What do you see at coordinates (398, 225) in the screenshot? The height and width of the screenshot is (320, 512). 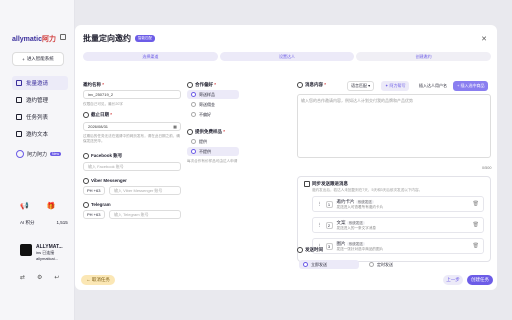 I see `followup-item: ⋮ 2 文案 系统发送 发送进入的一条文字消息 🗑` at bounding box center [398, 225].